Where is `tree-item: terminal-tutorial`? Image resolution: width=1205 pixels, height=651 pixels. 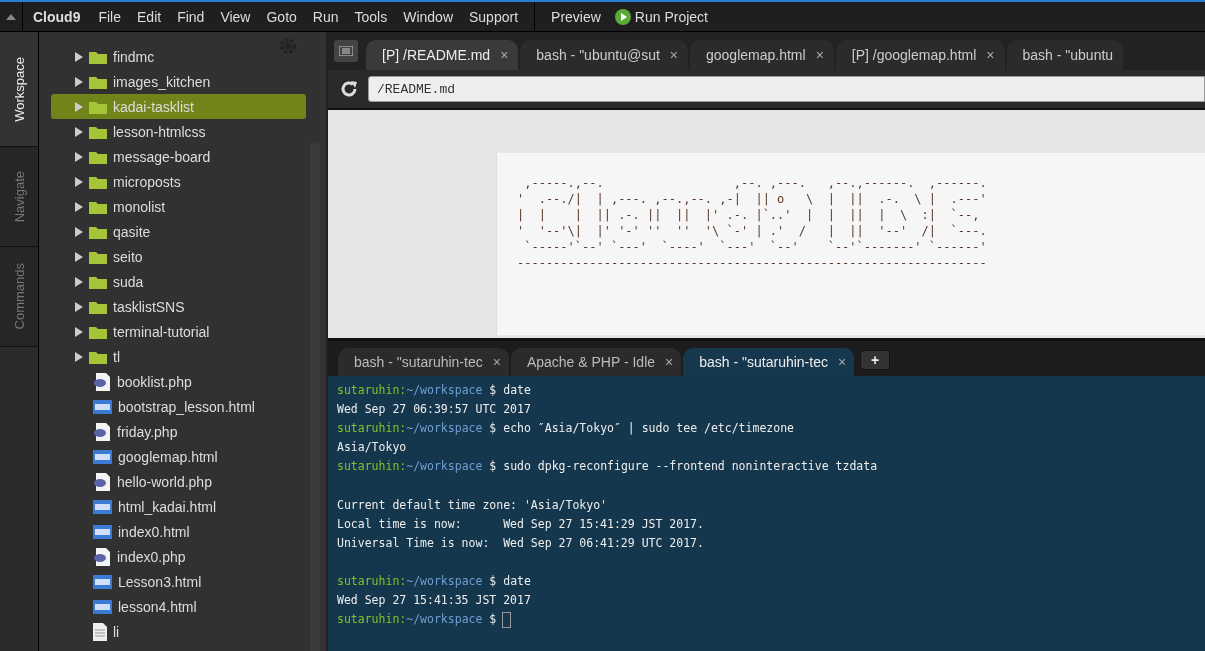
tree-item: terminal-tutorial is located at coordinates (178, 331).